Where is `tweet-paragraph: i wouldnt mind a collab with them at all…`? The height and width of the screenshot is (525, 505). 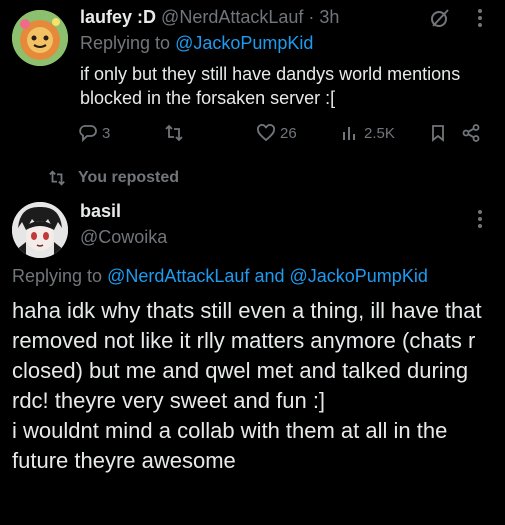
tweet-paragraph: i wouldnt mind a collab with them at all… is located at coordinates (230, 445).